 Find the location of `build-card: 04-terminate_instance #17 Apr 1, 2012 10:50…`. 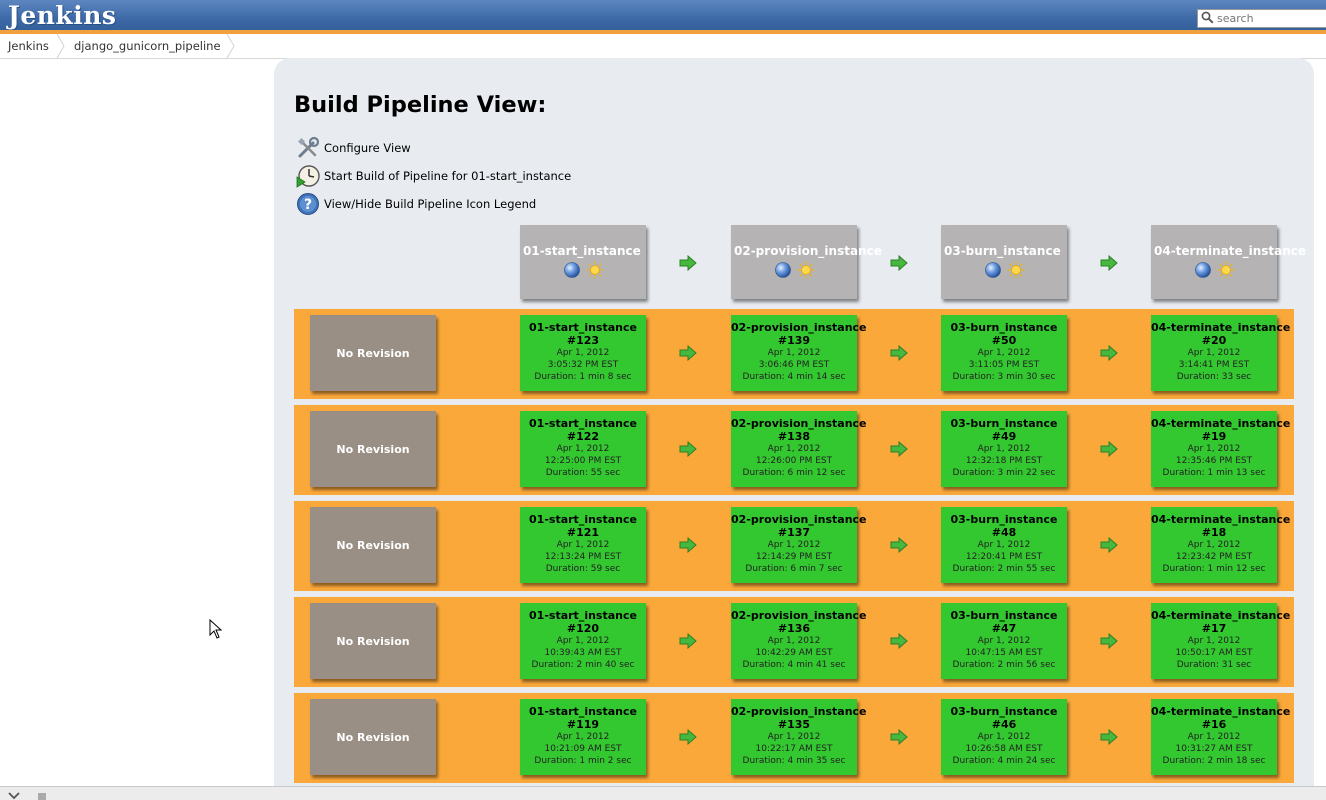

build-card: 04-terminate_instance #17 Apr 1, 2012 10:50… is located at coordinates (1220, 641).